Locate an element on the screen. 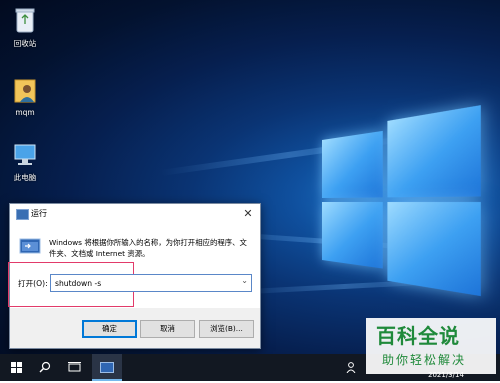 The width and height of the screenshot is (500, 383). task-view-icon is located at coordinates (74, 367).